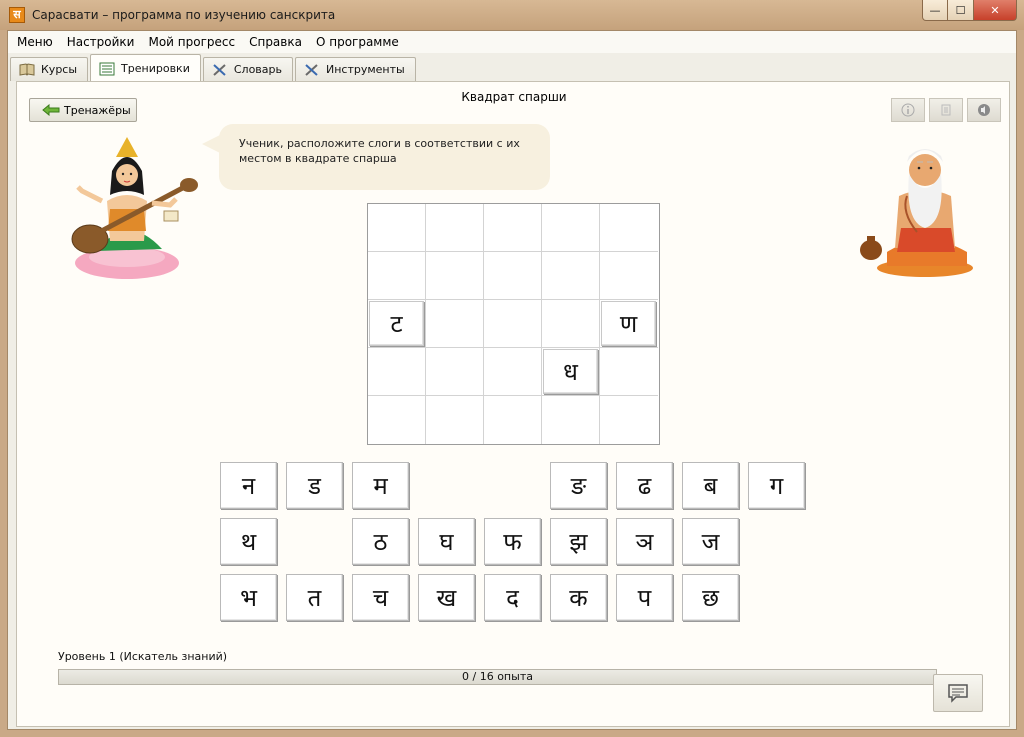 The height and width of the screenshot is (737, 1024). What do you see at coordinates (97, 110) in the screenshot?
I see `back-button-label: Тренажёры` at bounding box center [97, 110].